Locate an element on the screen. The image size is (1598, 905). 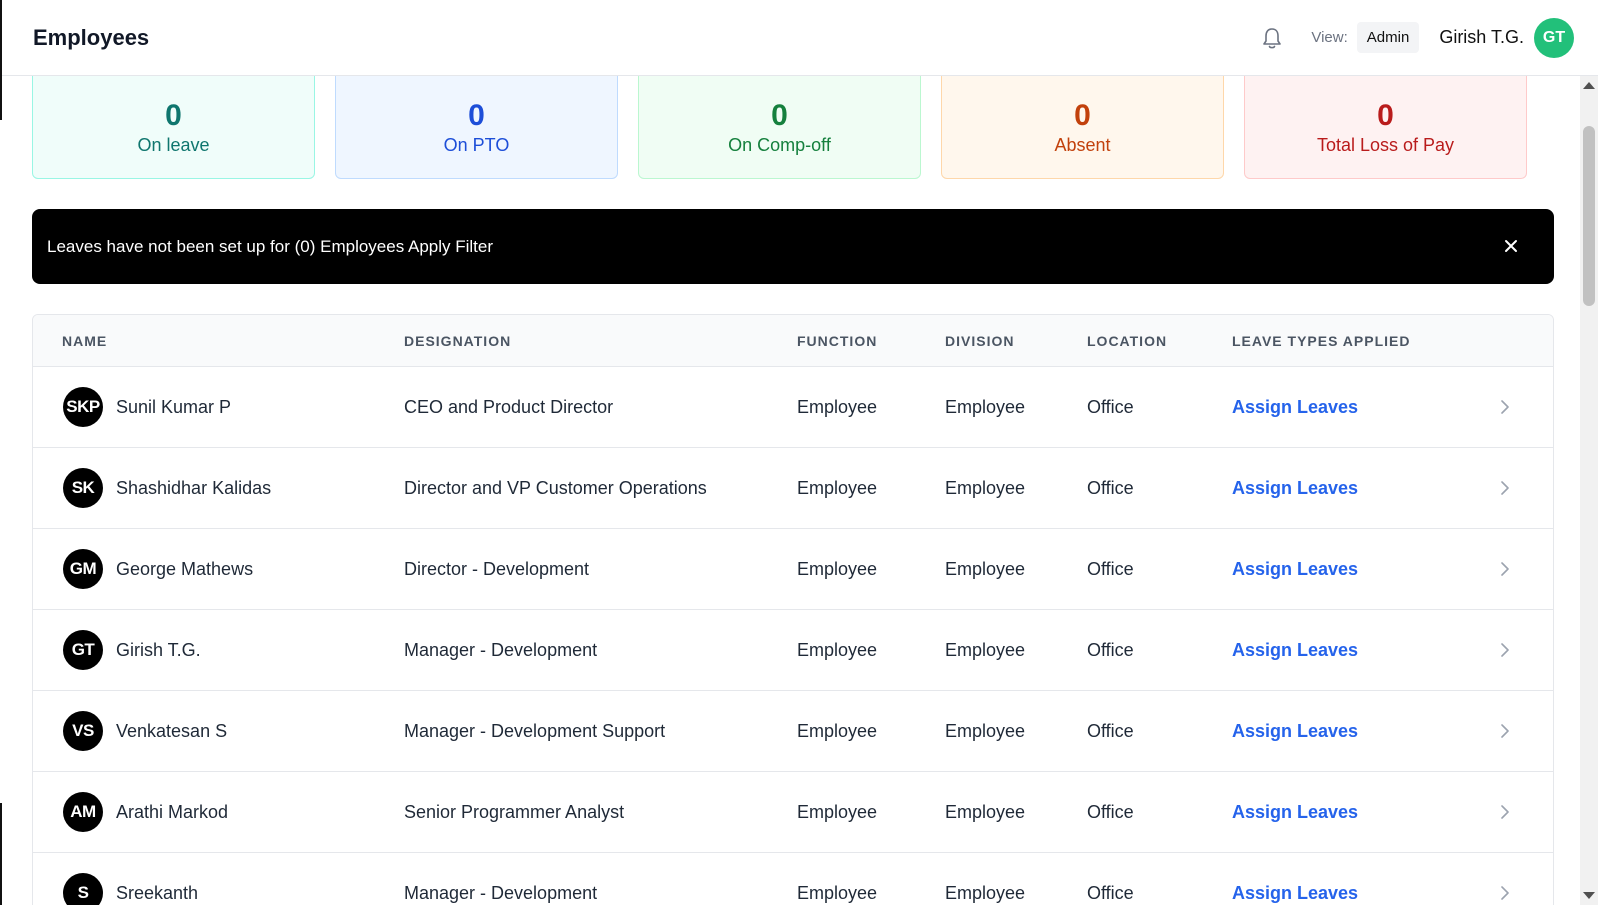
cell-name: George Mathews is located at coordinates (185, 569).